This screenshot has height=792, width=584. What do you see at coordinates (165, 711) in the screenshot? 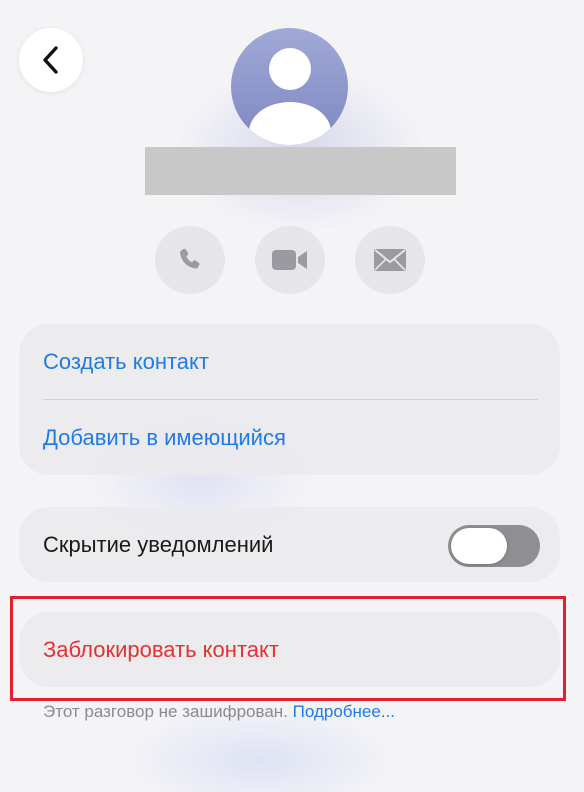
I see `footnote-text: Этот разговор не зашифрован.` at bounding box center [165, 711].